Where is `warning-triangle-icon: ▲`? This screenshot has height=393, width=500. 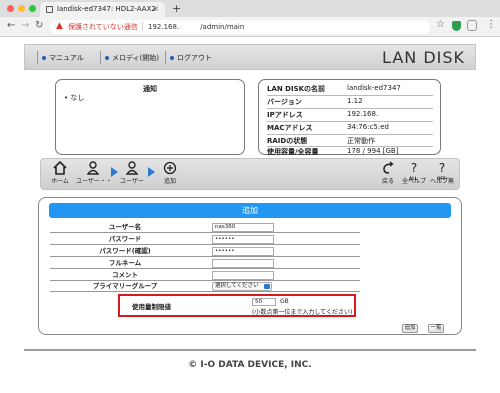 warning-triangle-icon: ▲ is located at coordinates (59, 26).